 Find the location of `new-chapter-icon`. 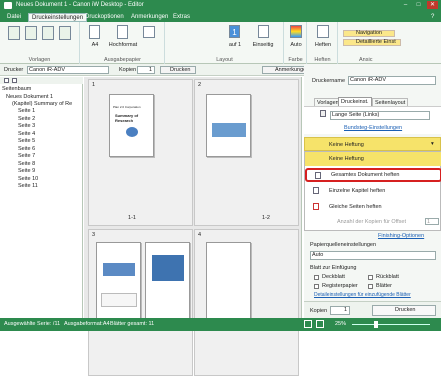

new-chapter-icon is located at coordinates (6, 80).